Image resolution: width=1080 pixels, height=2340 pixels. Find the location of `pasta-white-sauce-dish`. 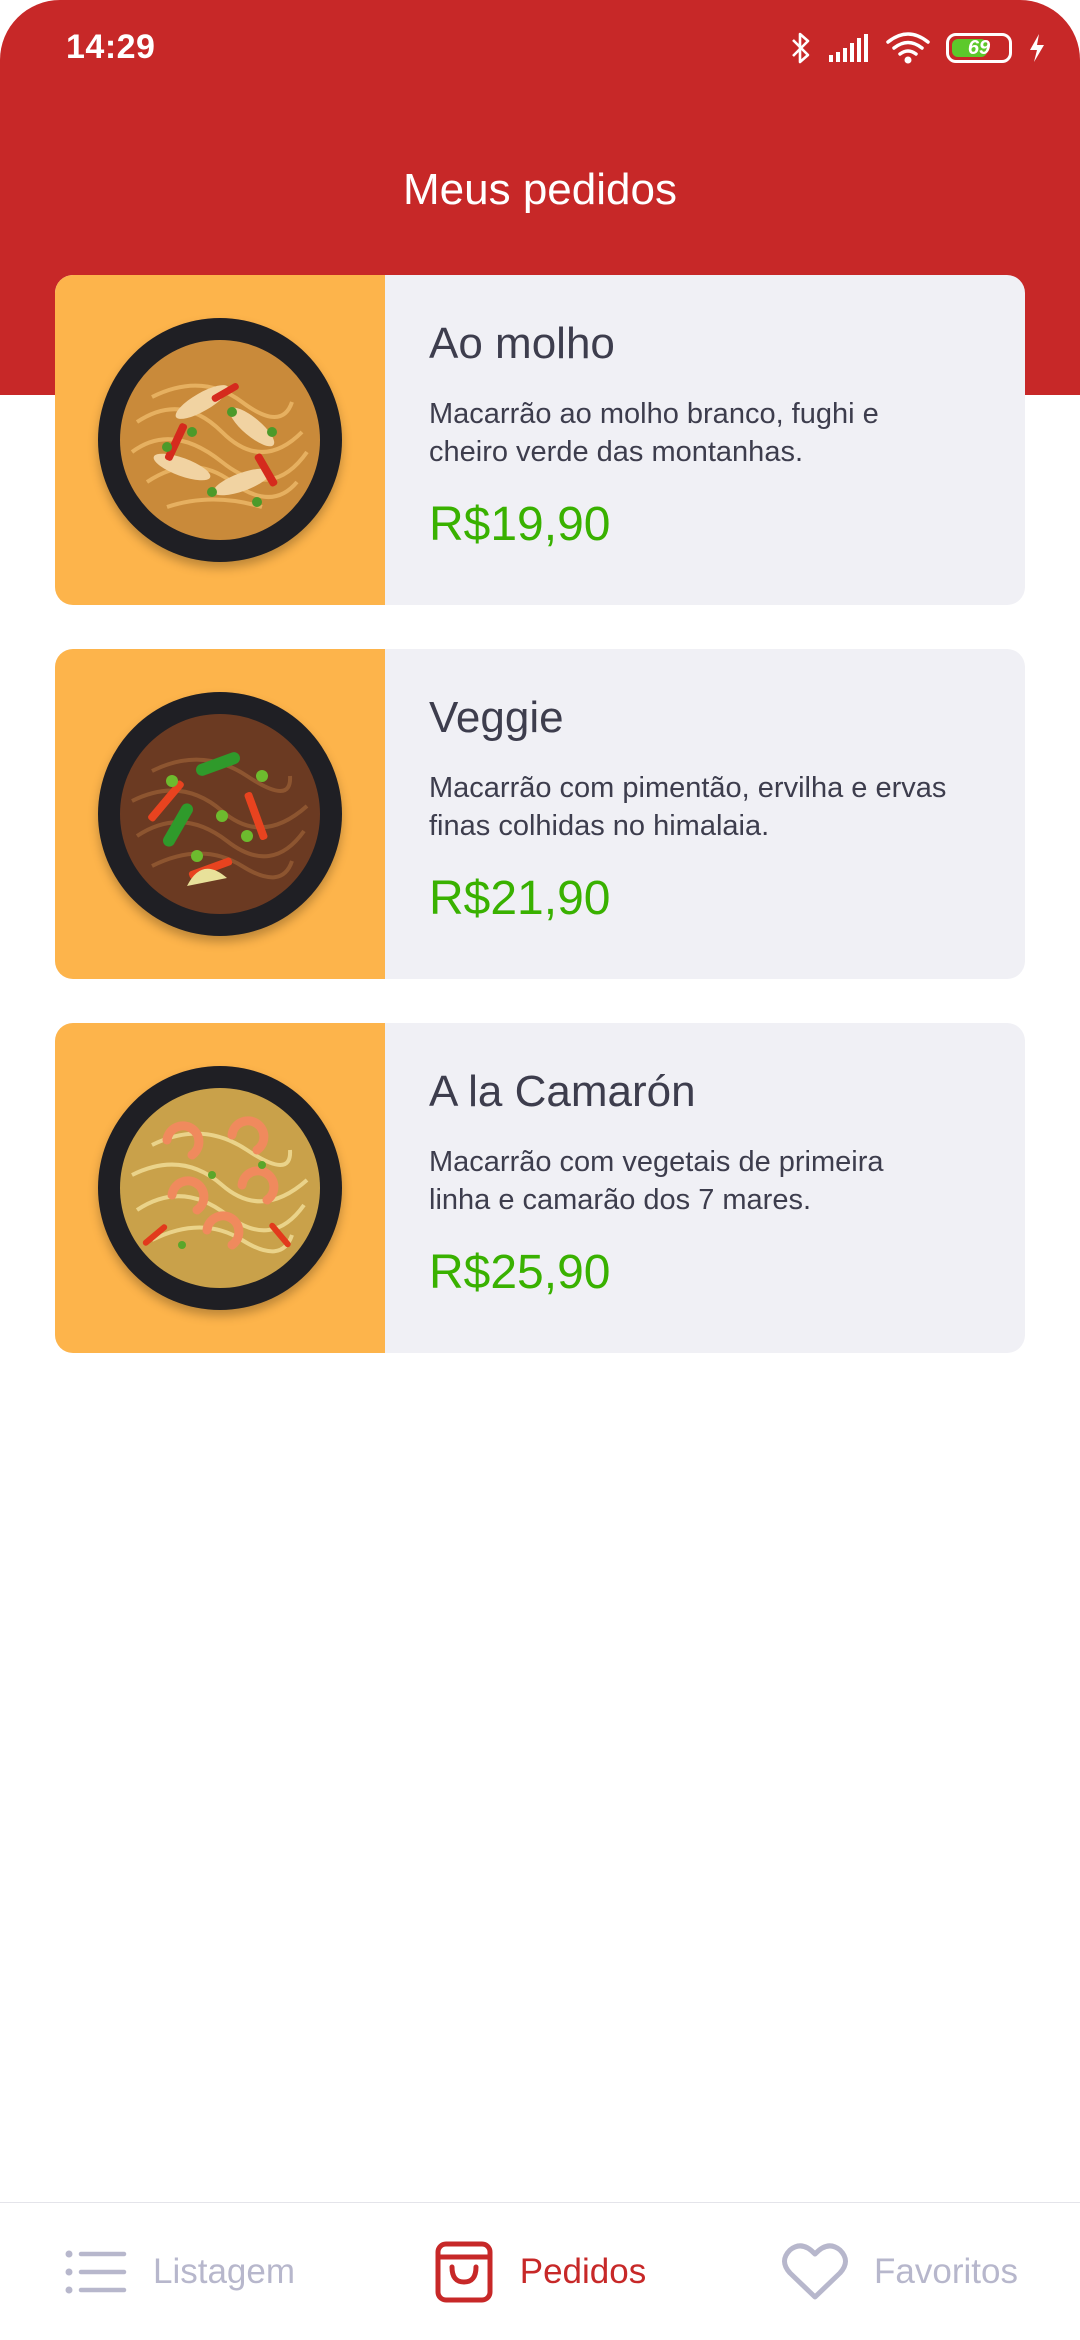

pasta-white-sauce-dish is located at coordinates (220, 440).